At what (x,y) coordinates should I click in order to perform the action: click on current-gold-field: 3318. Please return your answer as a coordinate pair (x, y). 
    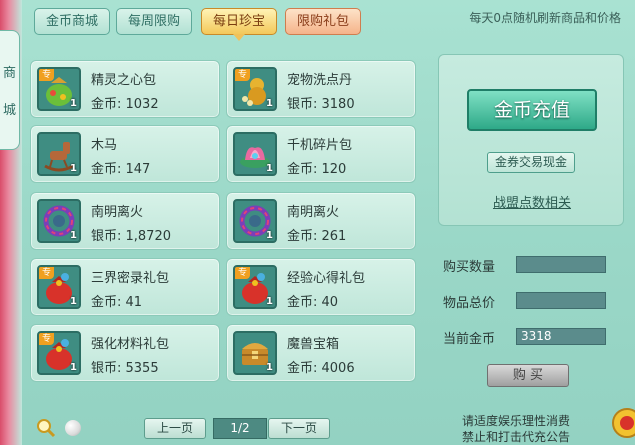
    Looking at the image, I should click on (561, 336).